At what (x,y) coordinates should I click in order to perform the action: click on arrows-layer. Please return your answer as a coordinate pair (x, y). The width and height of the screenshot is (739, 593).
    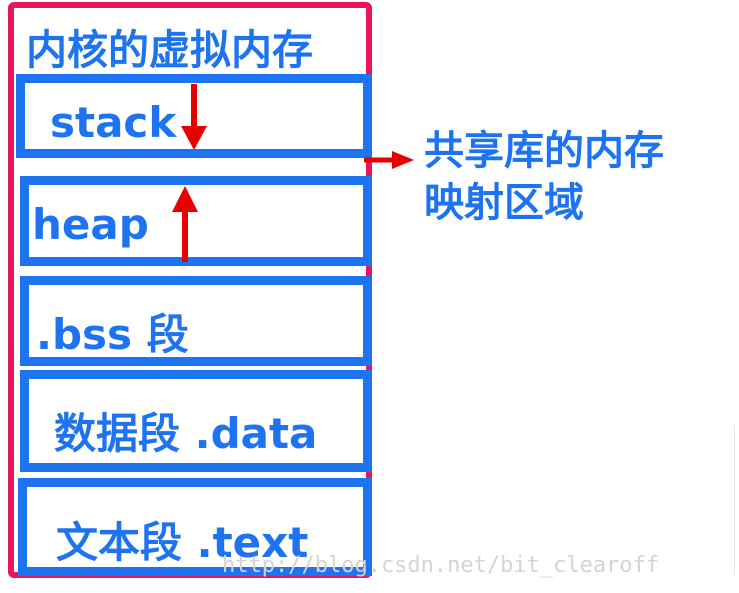
    Looking at the image, I should click on (293, 173).